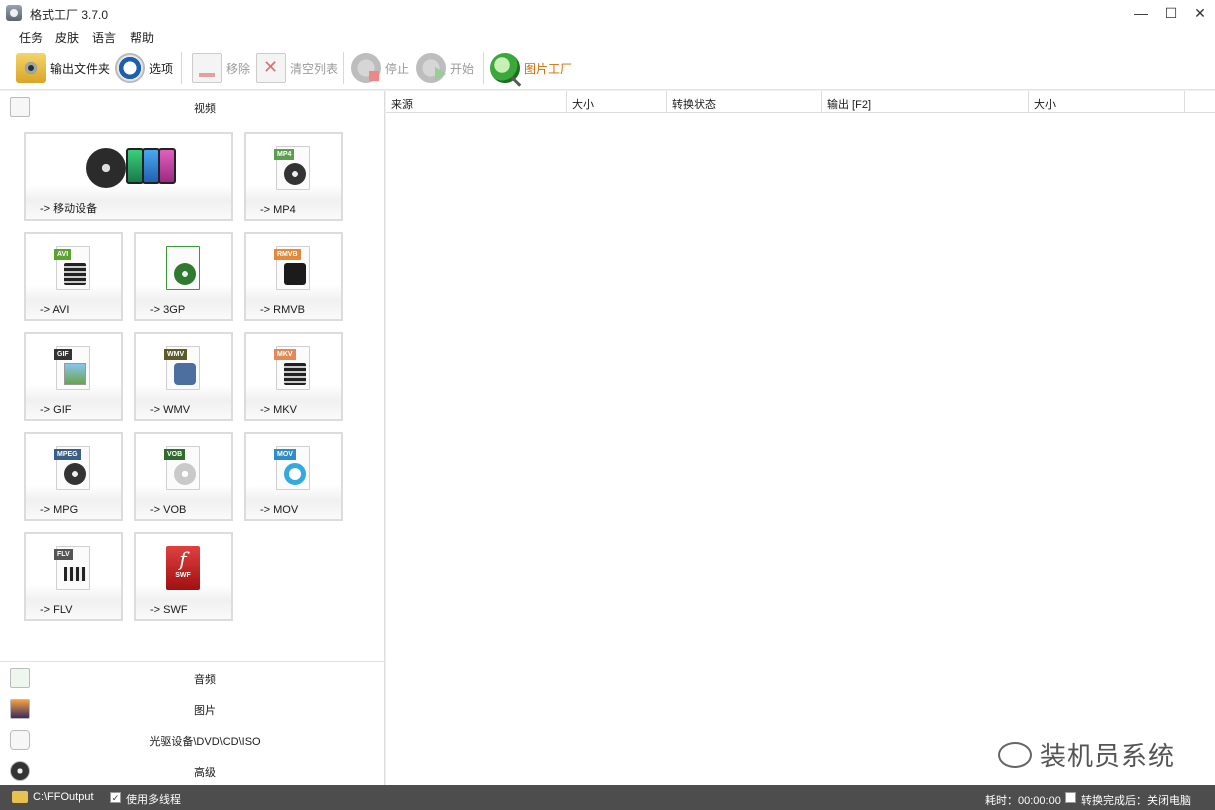  I want to click on tile-avi: AVI -> AVI, so click(73, 276).